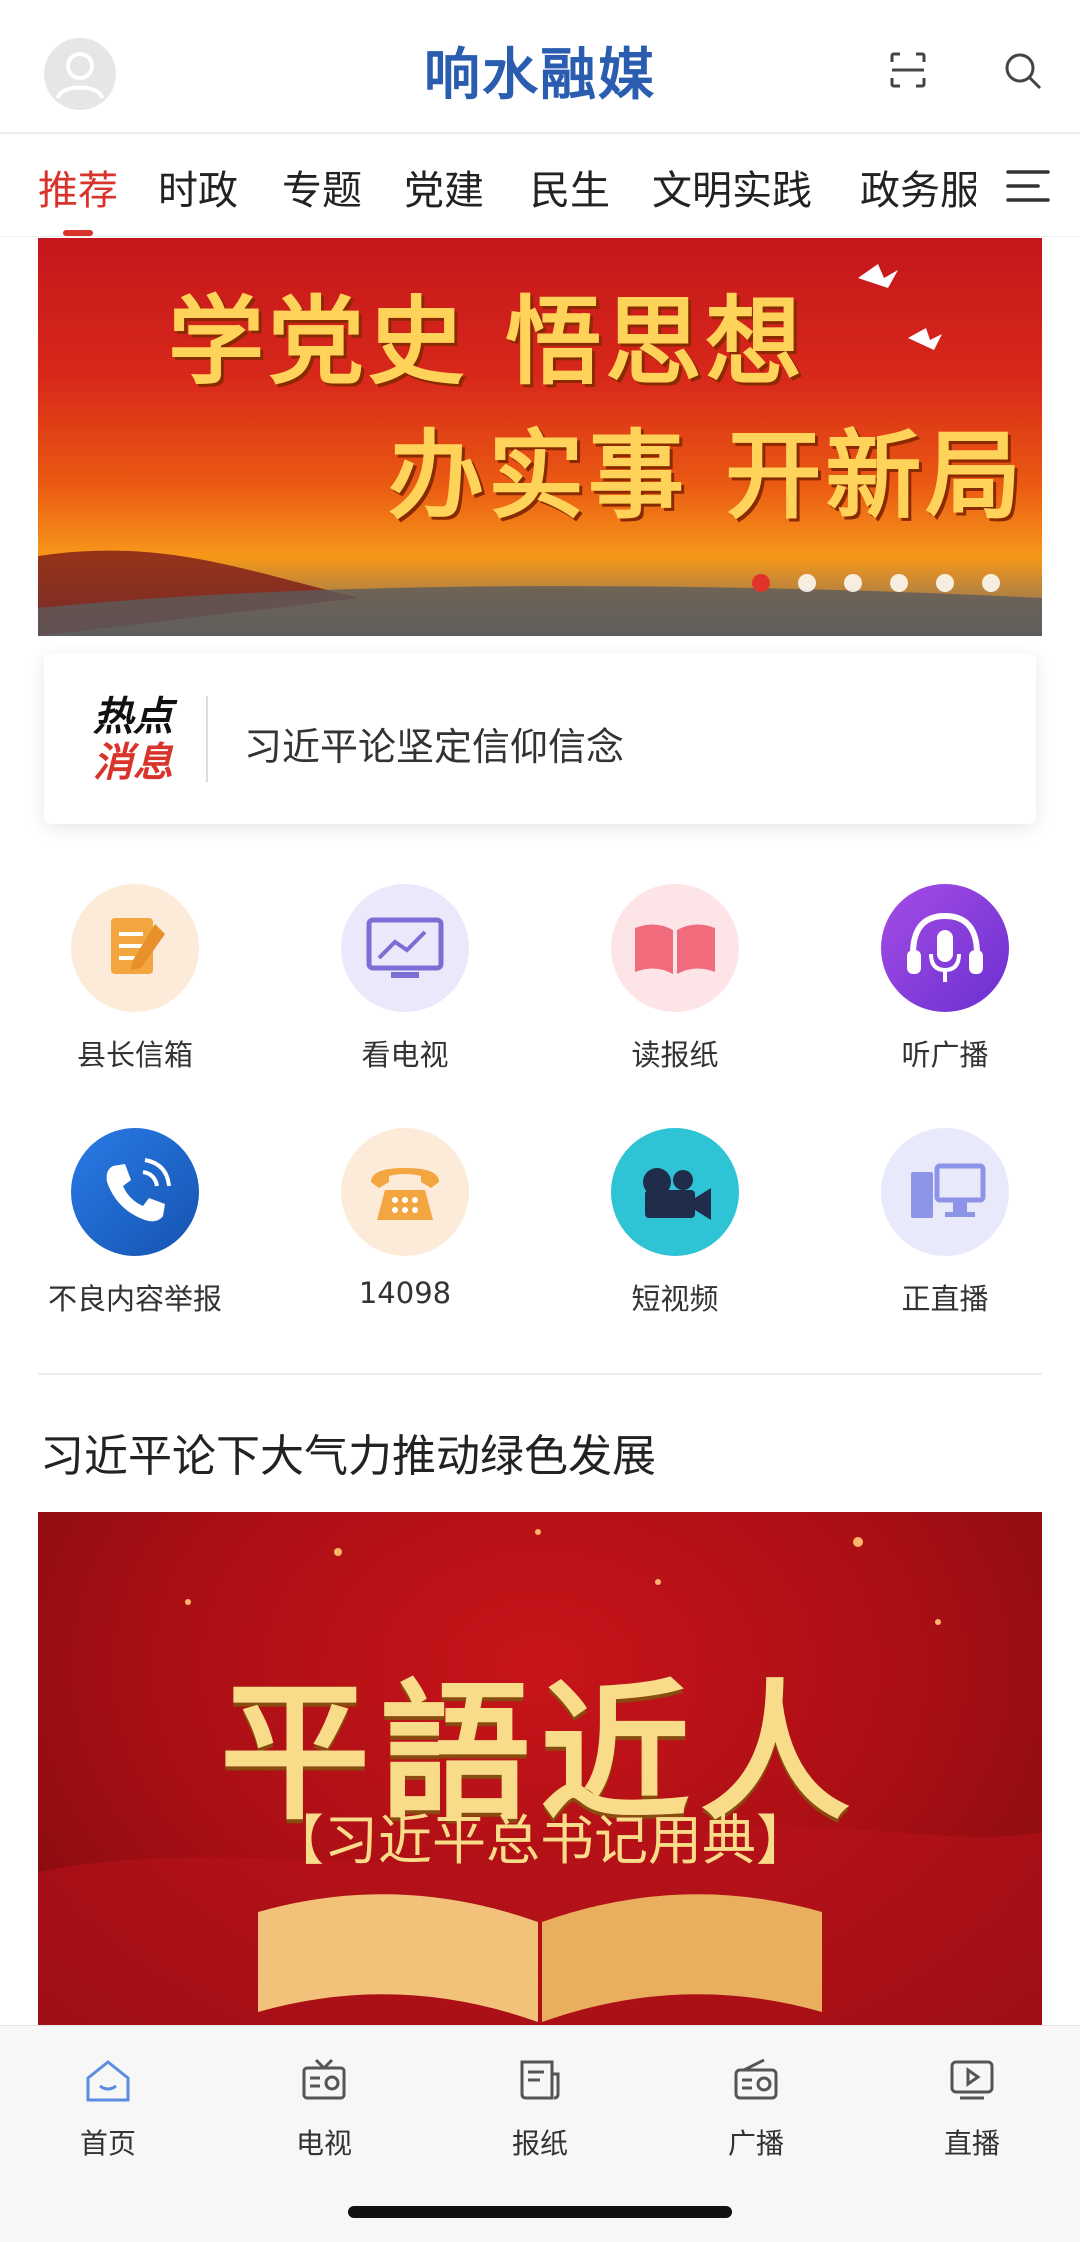 This screenshot has width=1080, height=2242. Describe the element at coordinates (405, 1293) in the screenshot. I see `service-label: 14098` at that location.